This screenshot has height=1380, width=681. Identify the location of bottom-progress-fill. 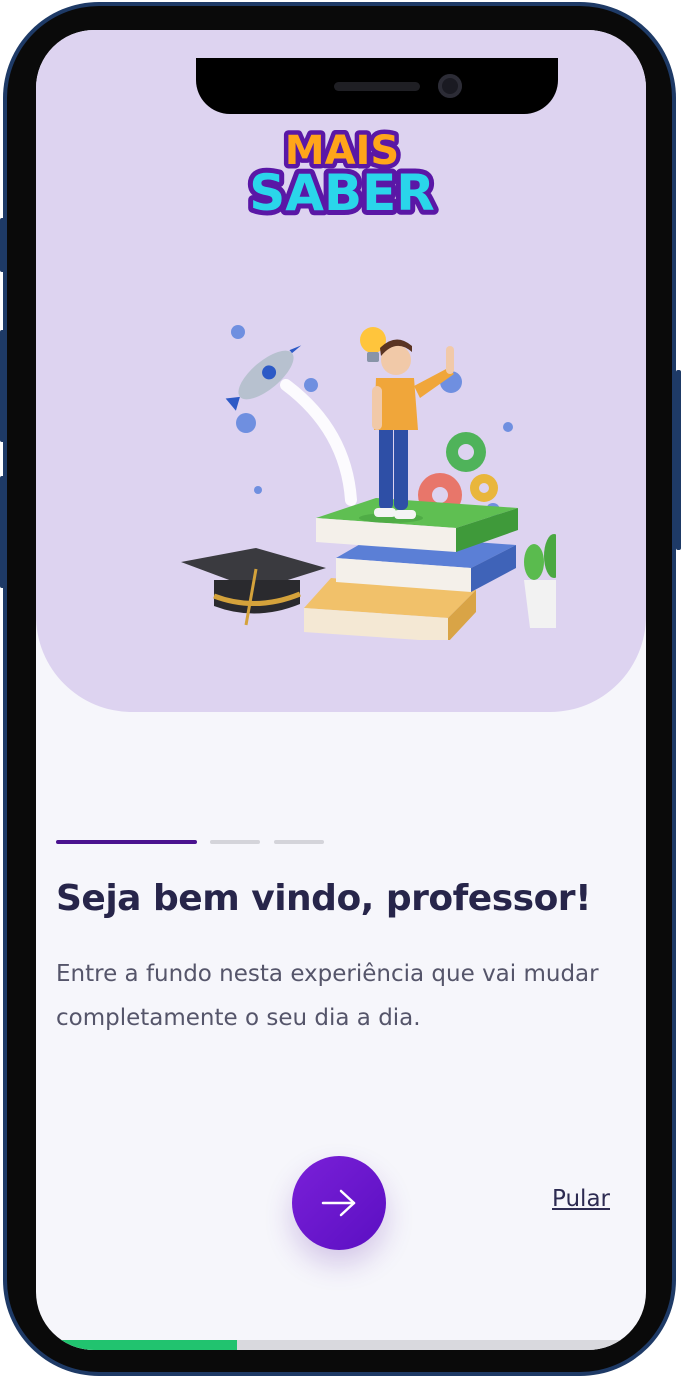
(137, 1345).